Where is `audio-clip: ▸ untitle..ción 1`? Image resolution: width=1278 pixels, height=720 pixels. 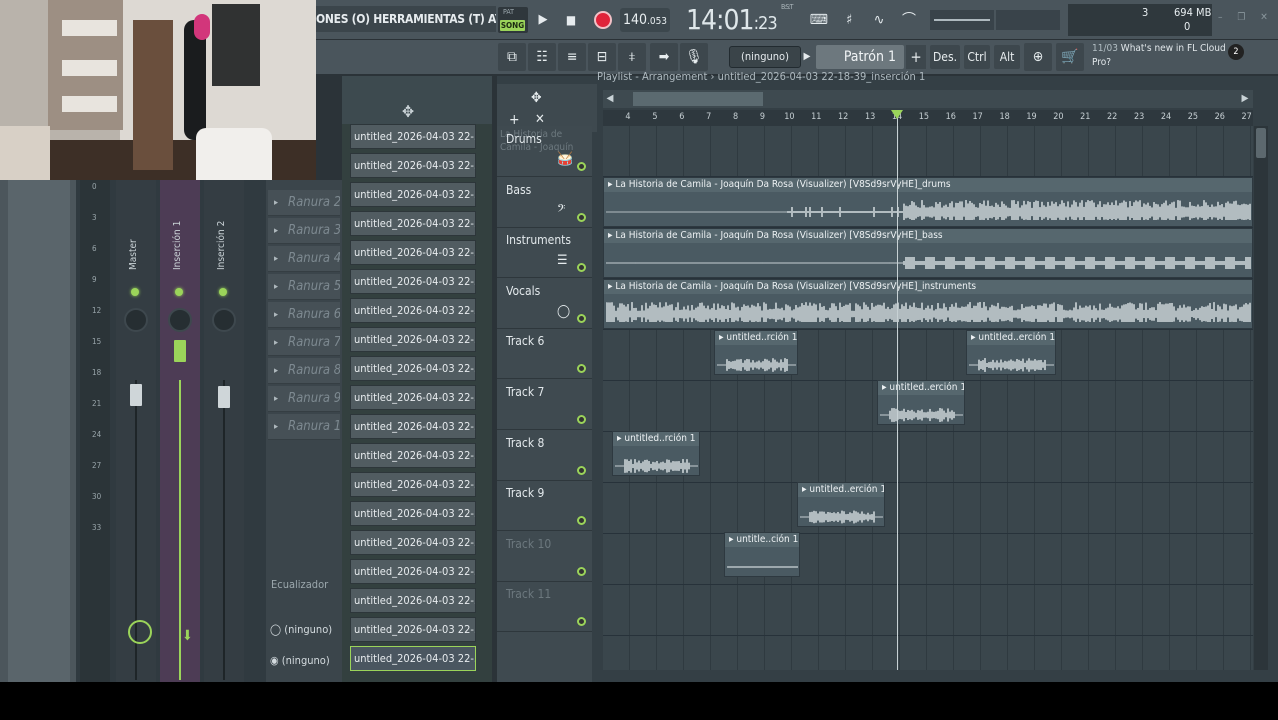 audio-clip: ▸ untitle..ción 1 is located at coordinates (762, 554).